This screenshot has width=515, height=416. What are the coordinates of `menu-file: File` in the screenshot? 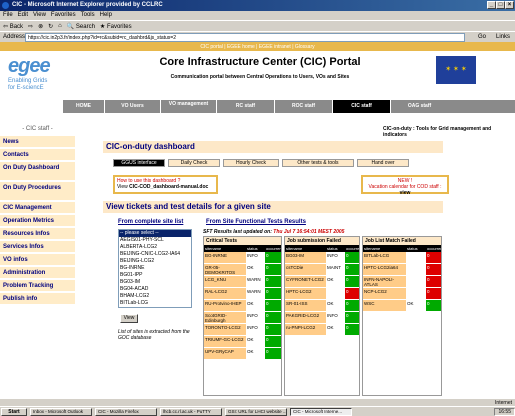 It's located at (8, 16).